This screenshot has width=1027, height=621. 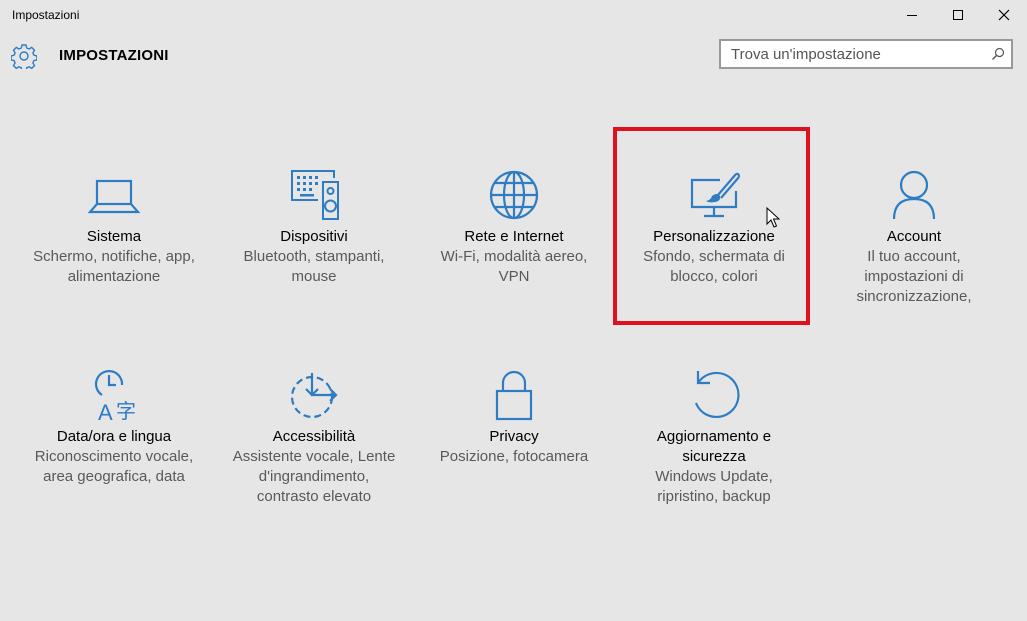 What do you see at coordinates (314, 476) in the screenshot?
I see `tile-desc: d'ingrandimento,` at bounding box center [314, 476].